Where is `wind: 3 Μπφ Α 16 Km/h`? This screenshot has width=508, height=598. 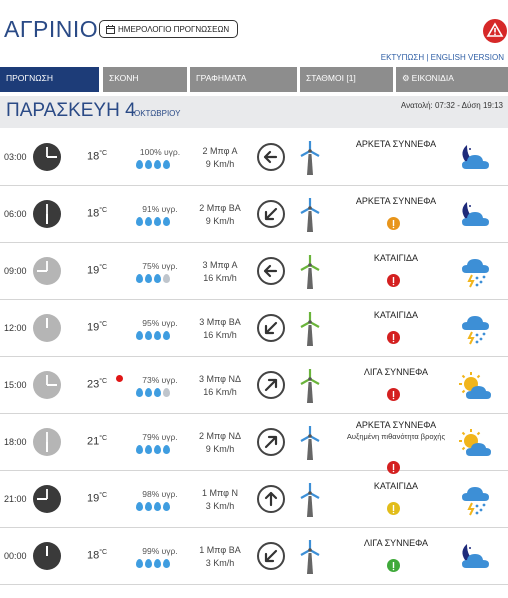
wind: 3 Μπφ Α 16 Km/h is located at coordinates (220, 272).